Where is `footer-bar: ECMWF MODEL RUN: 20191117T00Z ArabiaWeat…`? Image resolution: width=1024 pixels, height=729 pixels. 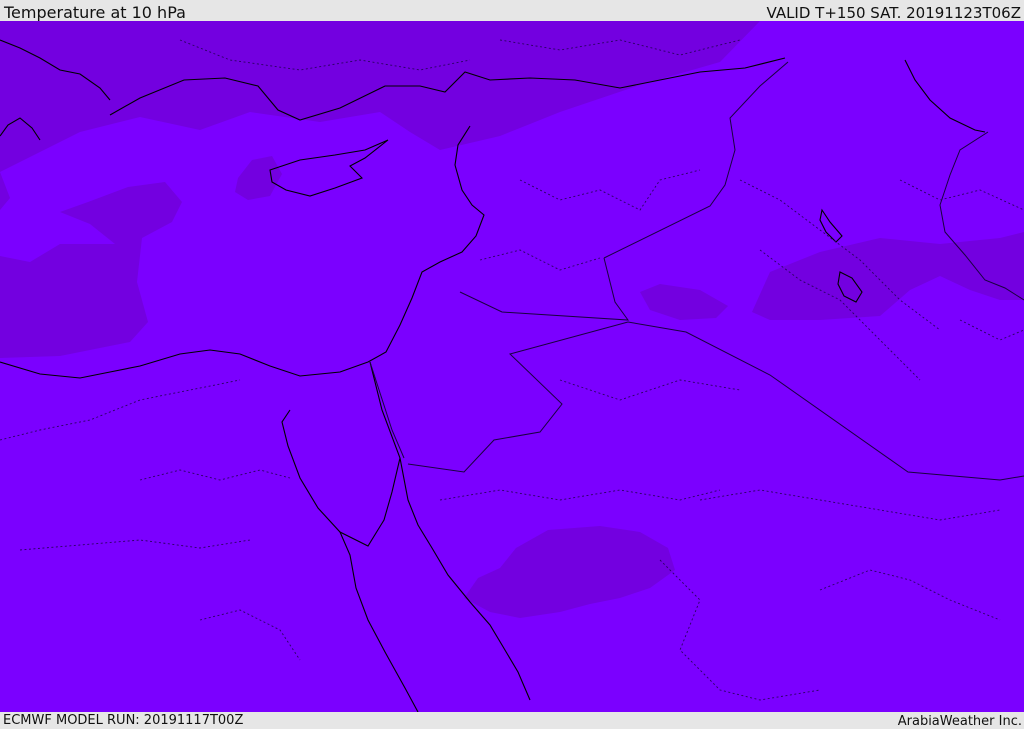
footer-bar: ECMWF MODEL RUN: 20191117T00Z ArabiaWeat… is located at coordinates (512, 720).